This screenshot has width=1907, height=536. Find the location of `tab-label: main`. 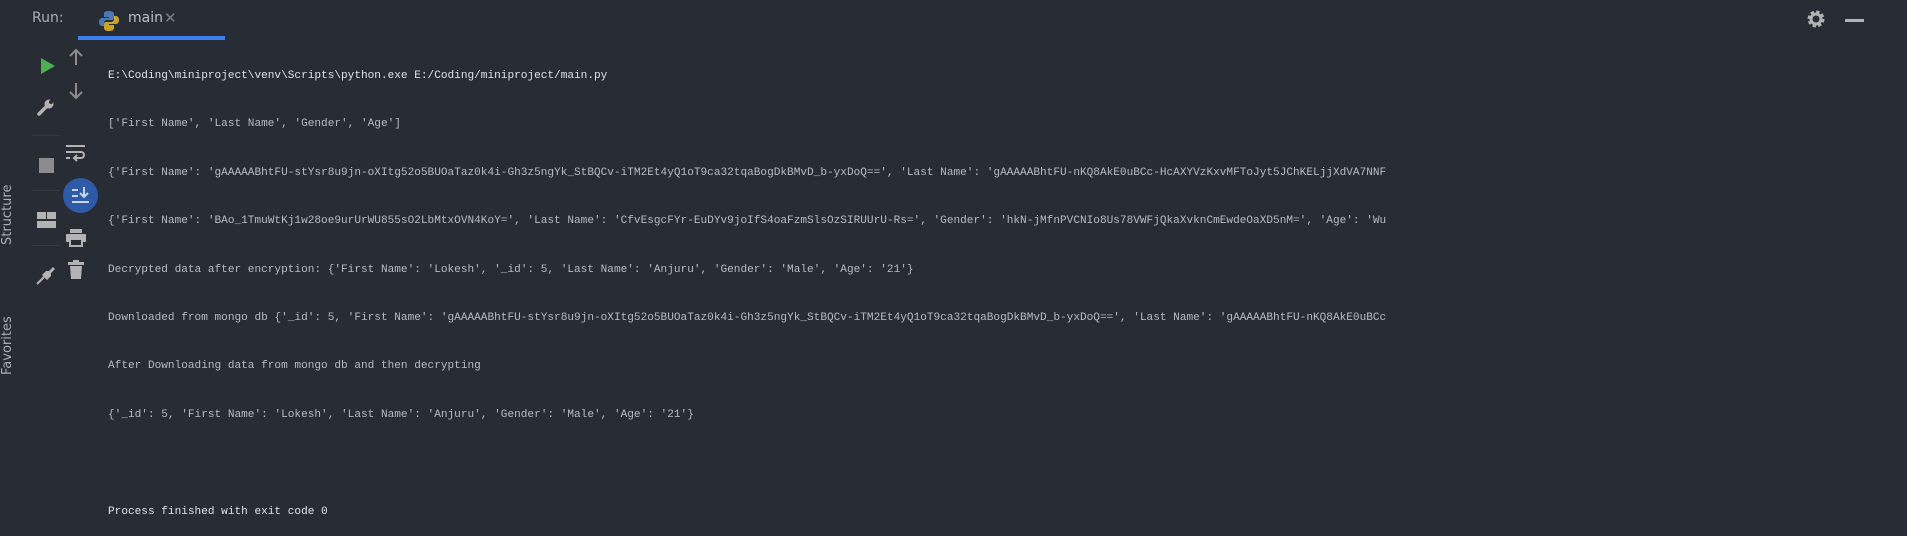

tab-label: main is located at coordinates (145, 18).